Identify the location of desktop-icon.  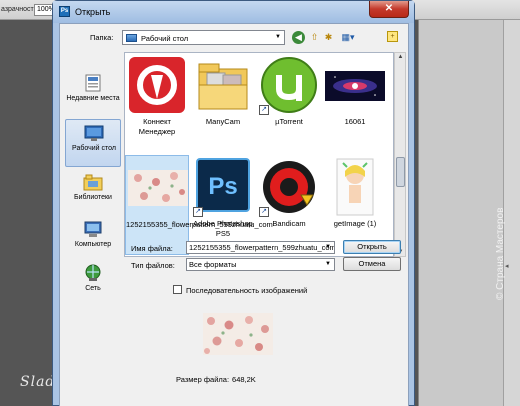
(94, 133).